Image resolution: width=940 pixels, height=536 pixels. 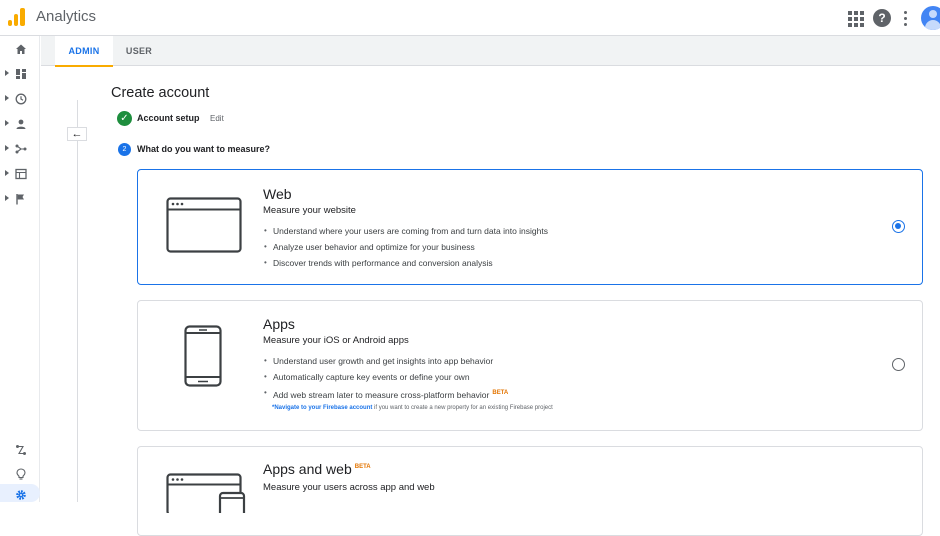 I want to click on left-nav-rail, so click(x=20, y=269).